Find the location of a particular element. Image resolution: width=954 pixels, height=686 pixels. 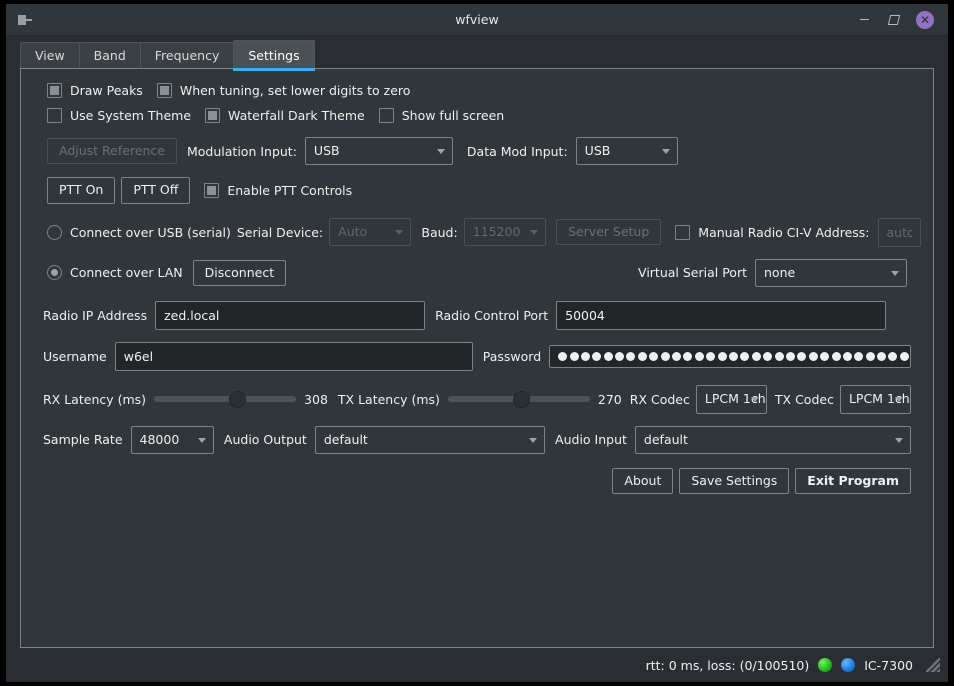

serial-device-label: Serial Device: is located at coordinates (280, 232).